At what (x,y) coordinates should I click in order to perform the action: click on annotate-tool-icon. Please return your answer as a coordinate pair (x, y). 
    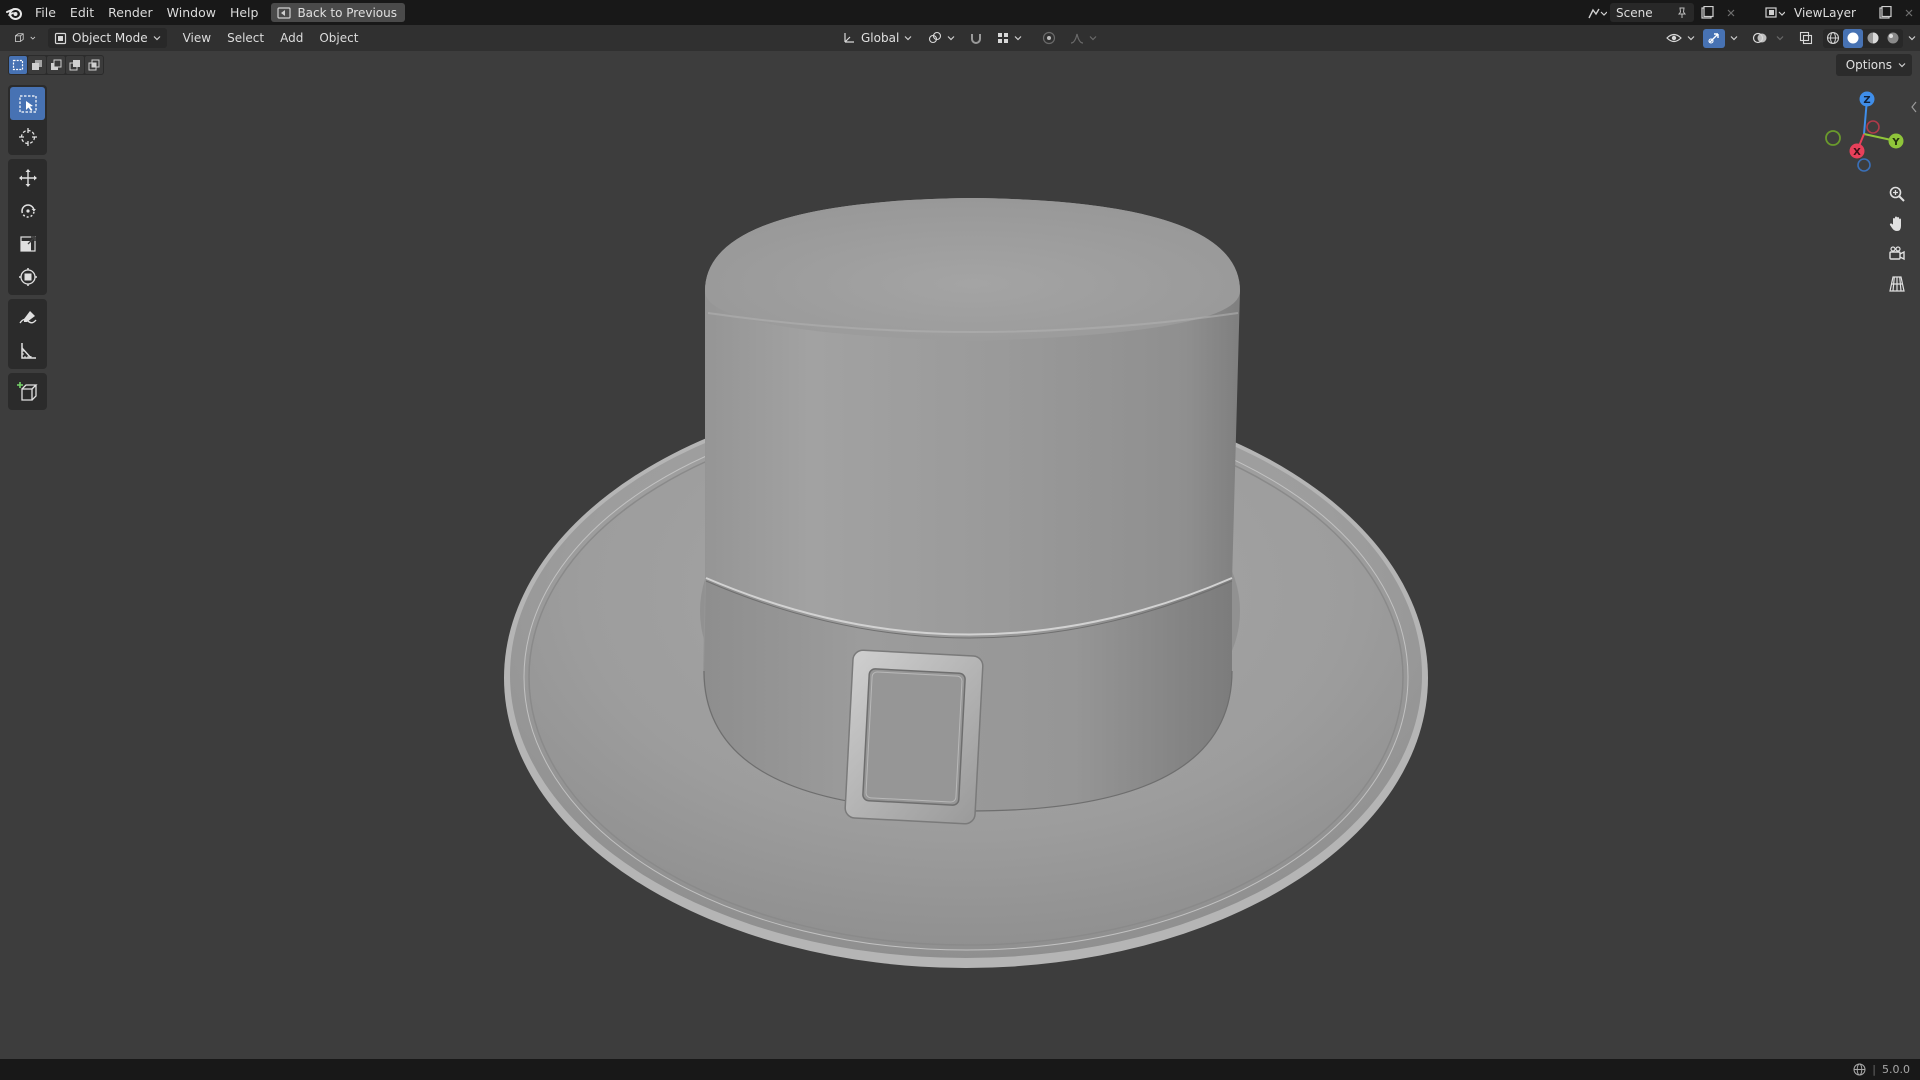
    Looking at the image, I should click on (27, 317).